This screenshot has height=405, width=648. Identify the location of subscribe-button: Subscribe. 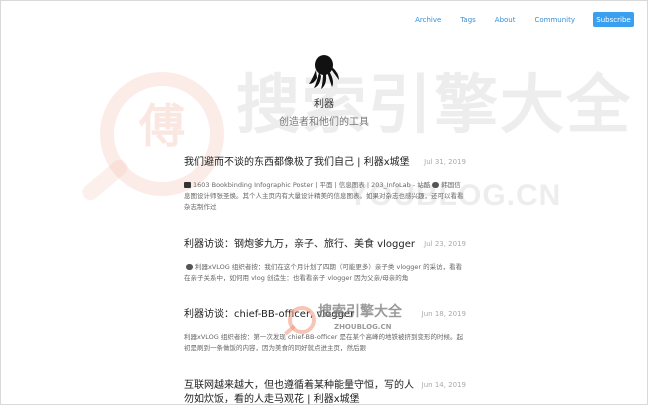
(613, 19).